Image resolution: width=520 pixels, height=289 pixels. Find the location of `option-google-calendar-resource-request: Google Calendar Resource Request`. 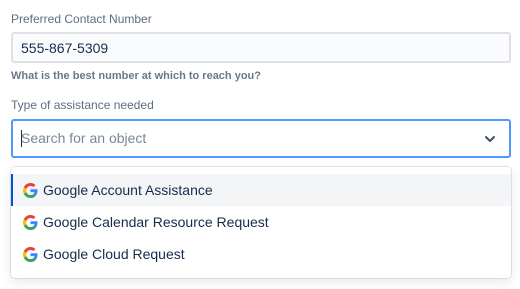

option-google-calendar-resource-request: Google Calendar Resource Request is located at coordinates (261, 222).